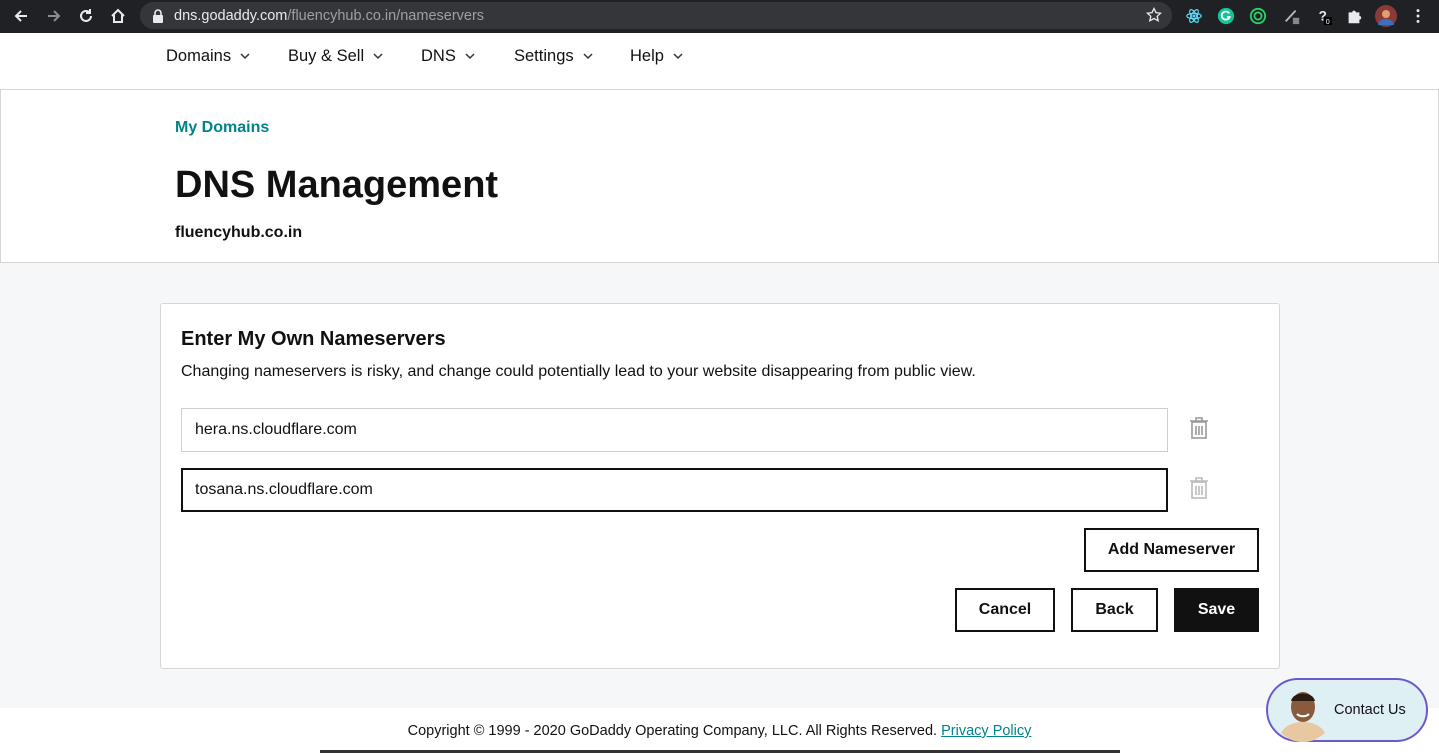 This screenshot has width=1439, height=753. I want to click on breadcrumb-my-domains: My Domains, so click(222, 128).